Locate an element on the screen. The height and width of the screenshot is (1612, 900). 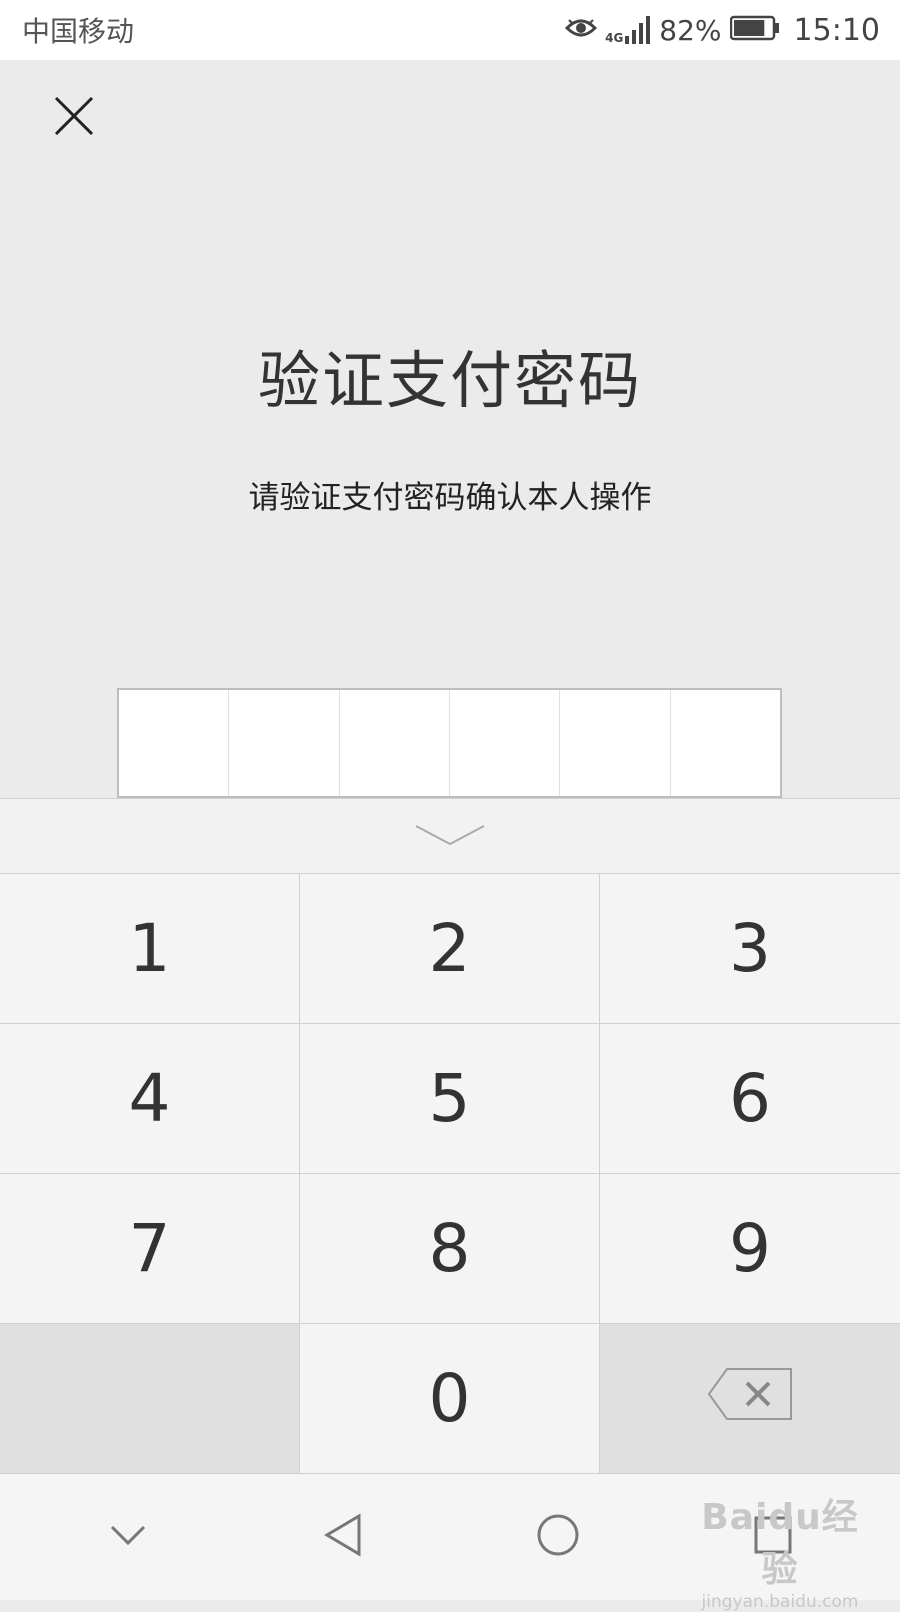
nav-back-icon is located at coordinates (343, 1537).